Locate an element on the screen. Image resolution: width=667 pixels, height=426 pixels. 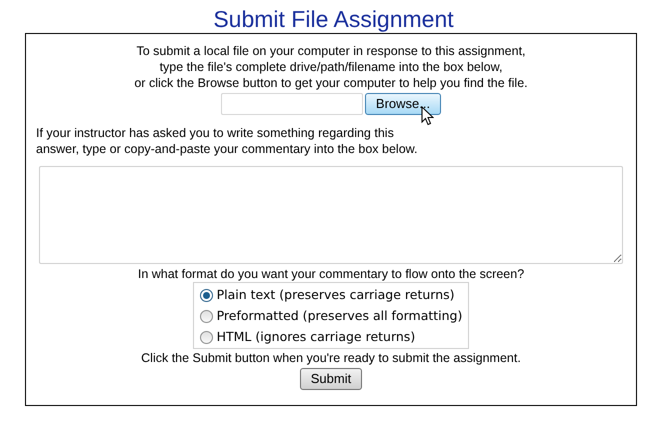
submit-instruction: Click the Submit button when you're ready to submit the assignment. is located at coordinates (331, 358).